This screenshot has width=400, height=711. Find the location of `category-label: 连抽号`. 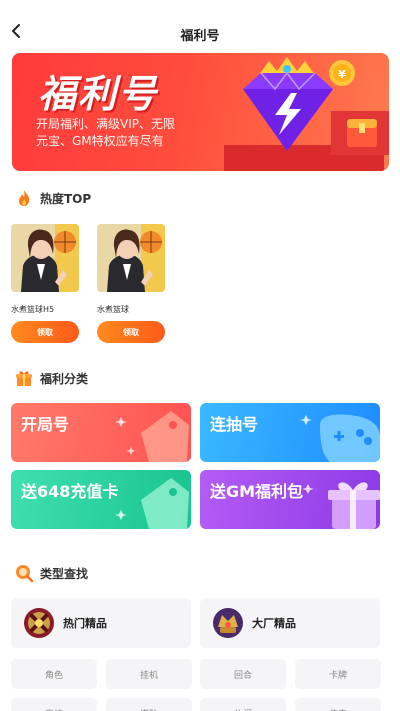

category-label: 连抽号 is located at coordinates (234, 424).